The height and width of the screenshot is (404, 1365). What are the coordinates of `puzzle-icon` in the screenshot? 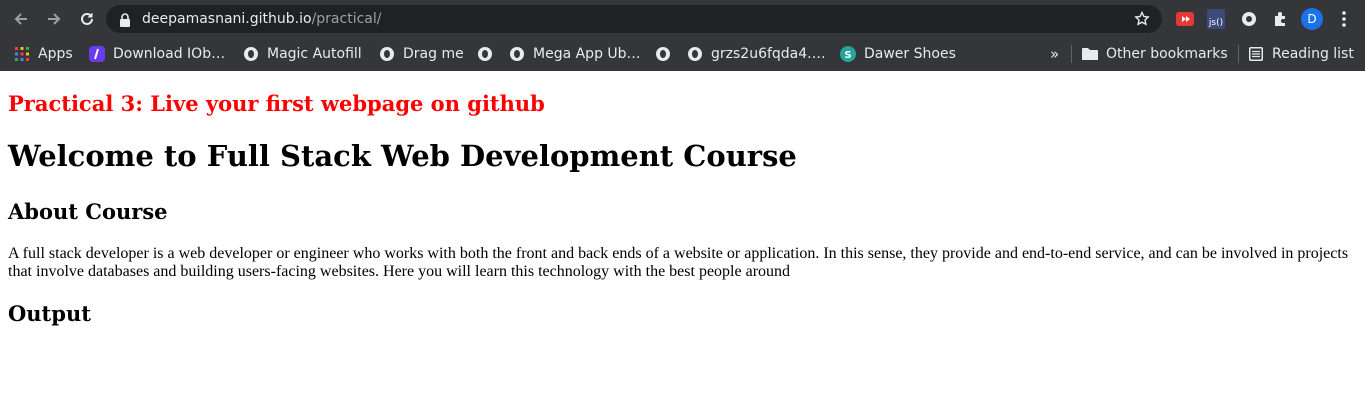 It's located at (1280, 19).